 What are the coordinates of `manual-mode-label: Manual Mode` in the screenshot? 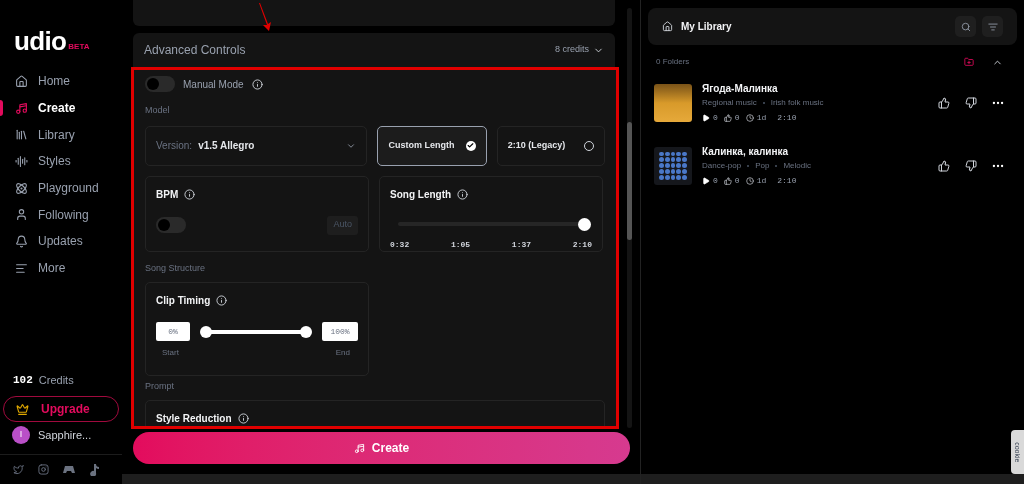 It's located at (213, 84).